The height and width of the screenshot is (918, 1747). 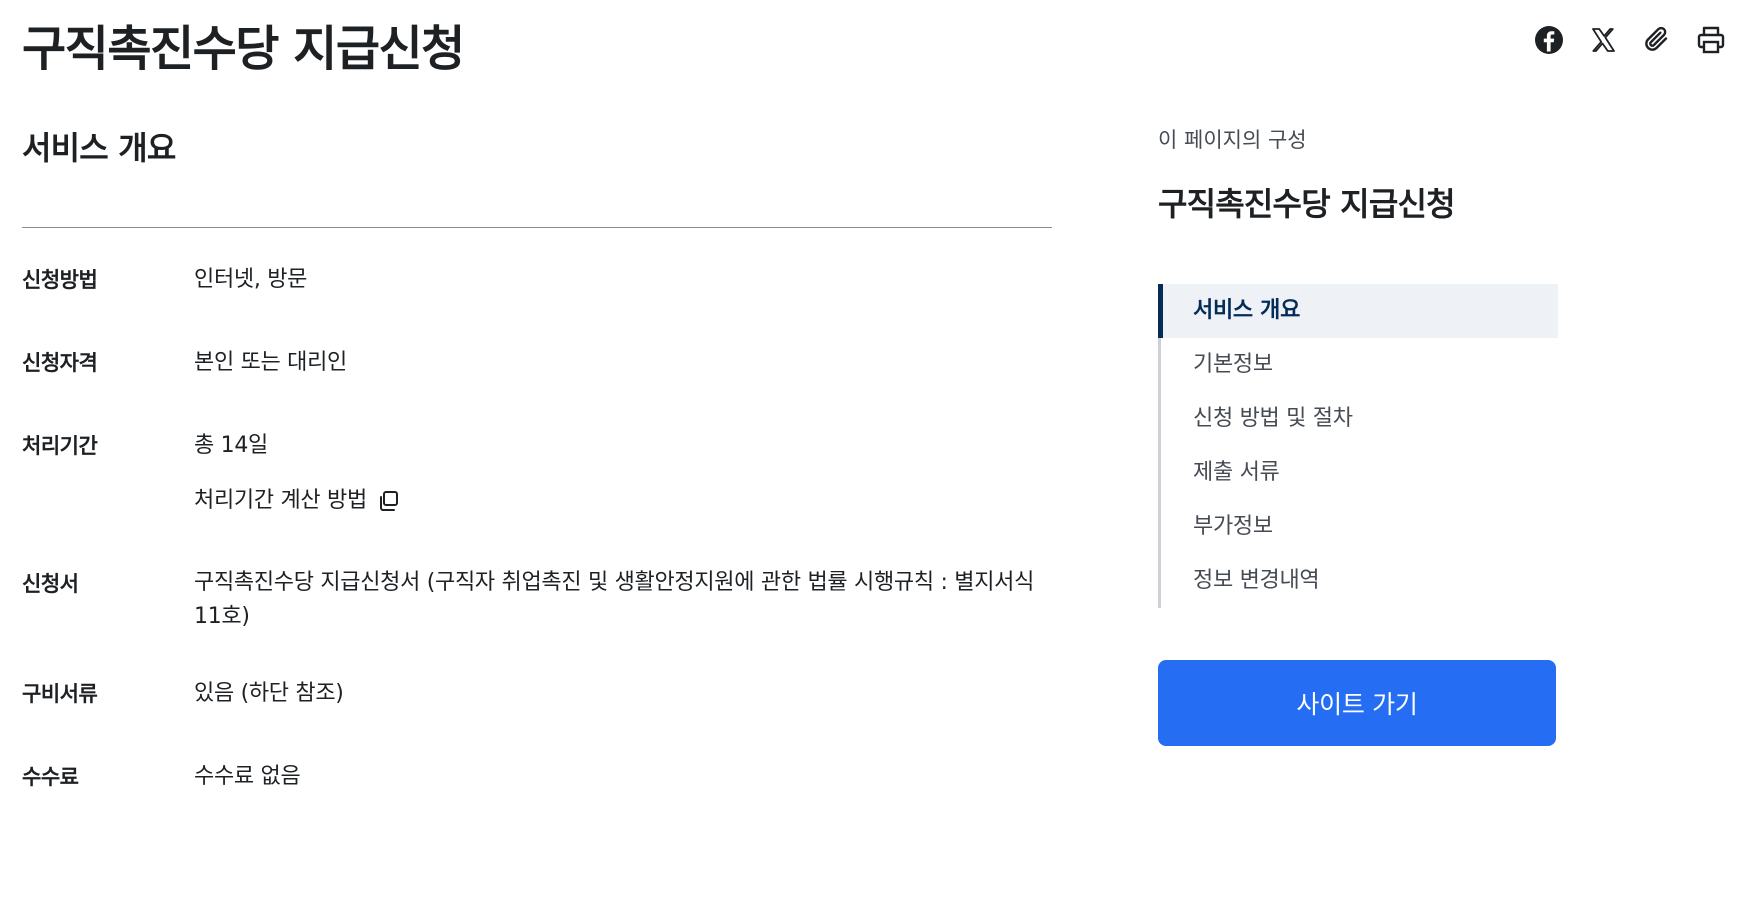 I want to click on info-value: 인터넷, 방문, so click(x=251, y=279).